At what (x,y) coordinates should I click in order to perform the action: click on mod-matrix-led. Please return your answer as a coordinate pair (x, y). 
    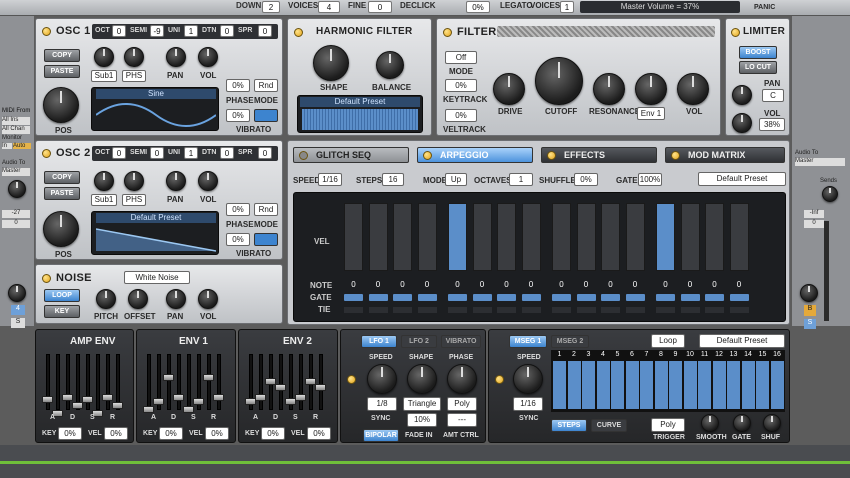
    Looking at the image, I should click on (675, 155).